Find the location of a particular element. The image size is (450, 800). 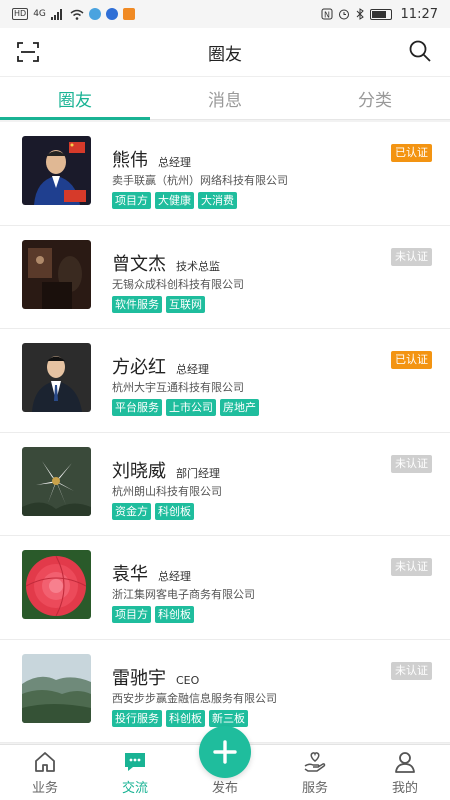

nav-label: 服务 is located at coordinates (314, 788).